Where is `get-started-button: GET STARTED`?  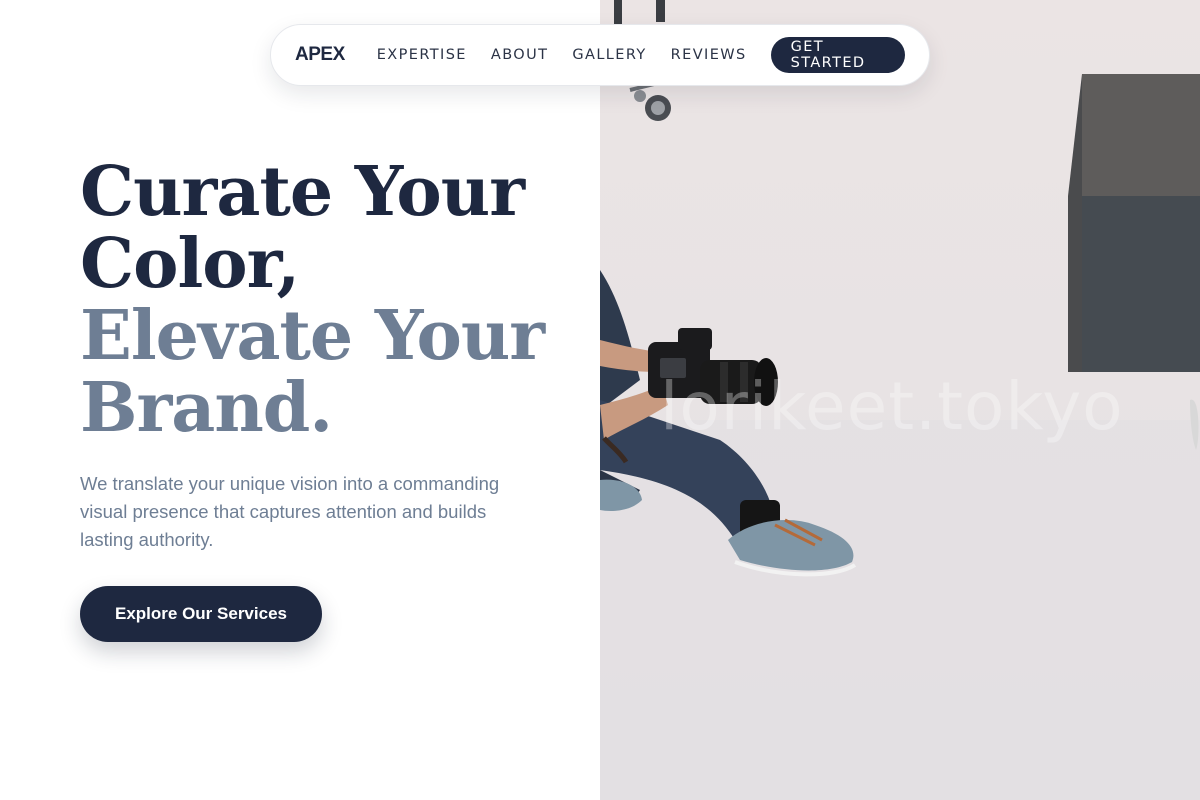 get-started-button: GET STARTED is located at coordinates (837, 55).